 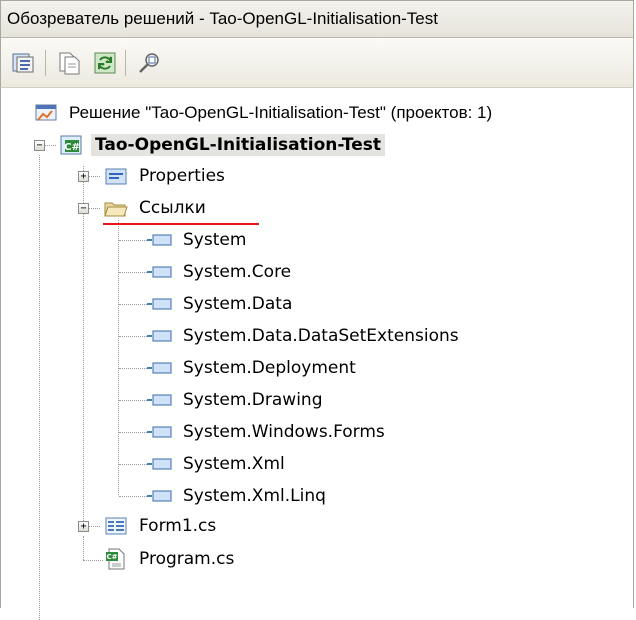 I want to click on csharp-file-icon: C#, so click(x=116, y=559).